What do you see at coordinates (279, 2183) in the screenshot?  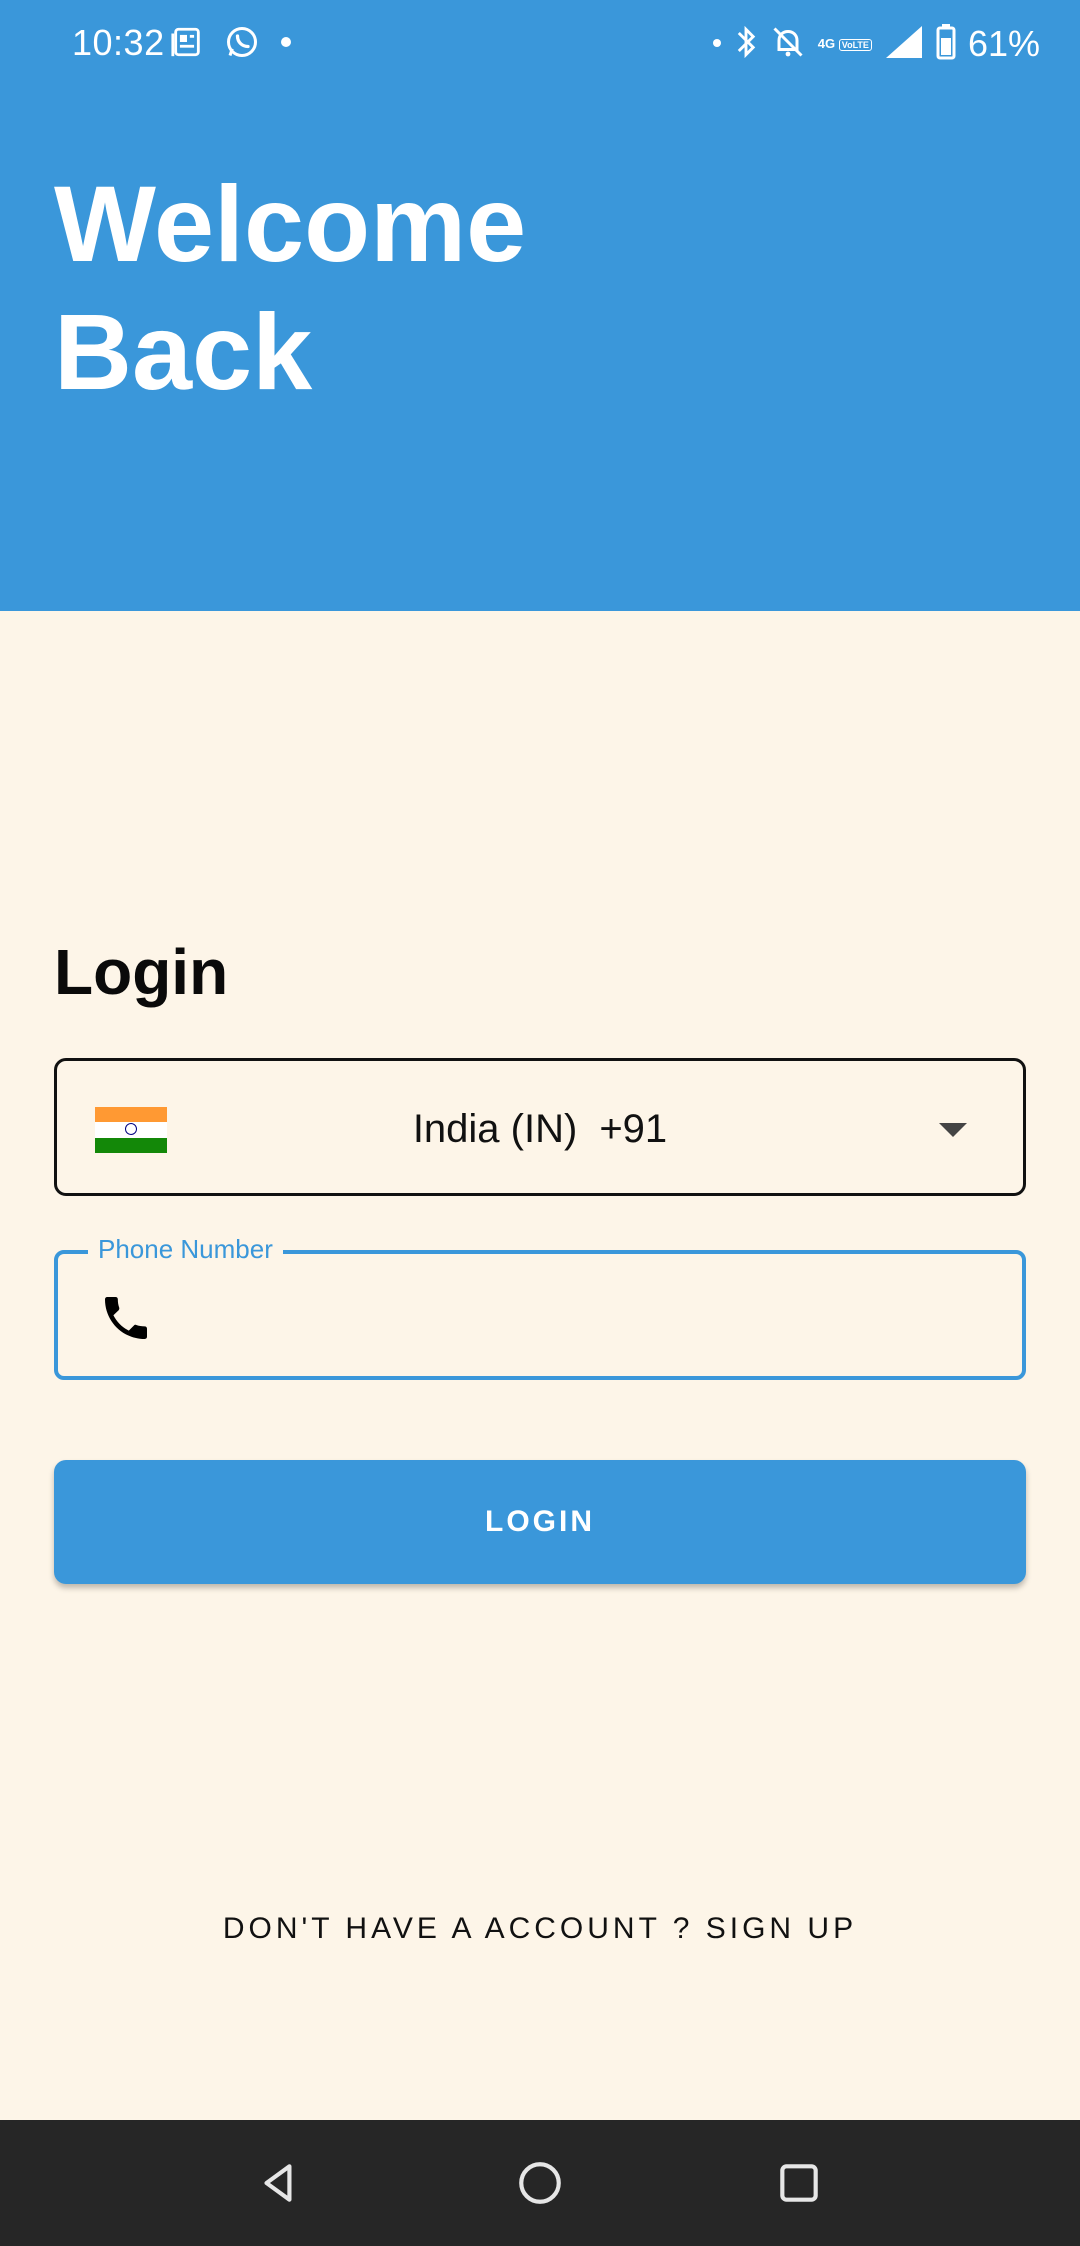 I see `back-icon` at bounding box center [279, 2183].